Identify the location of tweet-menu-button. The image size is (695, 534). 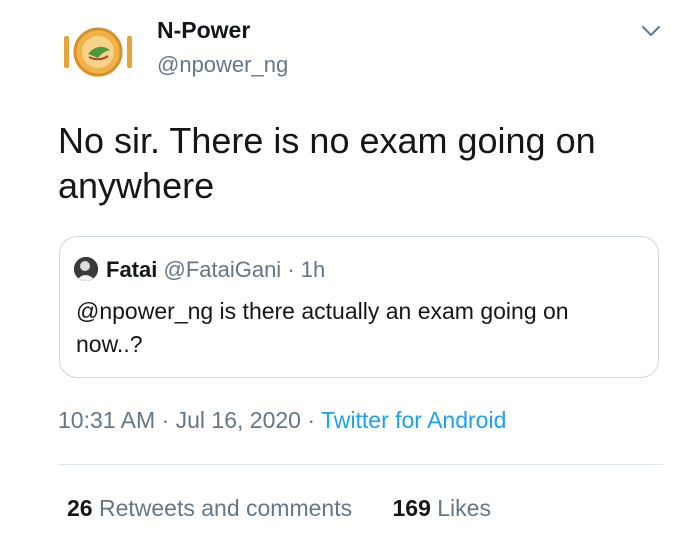
(651, 31).